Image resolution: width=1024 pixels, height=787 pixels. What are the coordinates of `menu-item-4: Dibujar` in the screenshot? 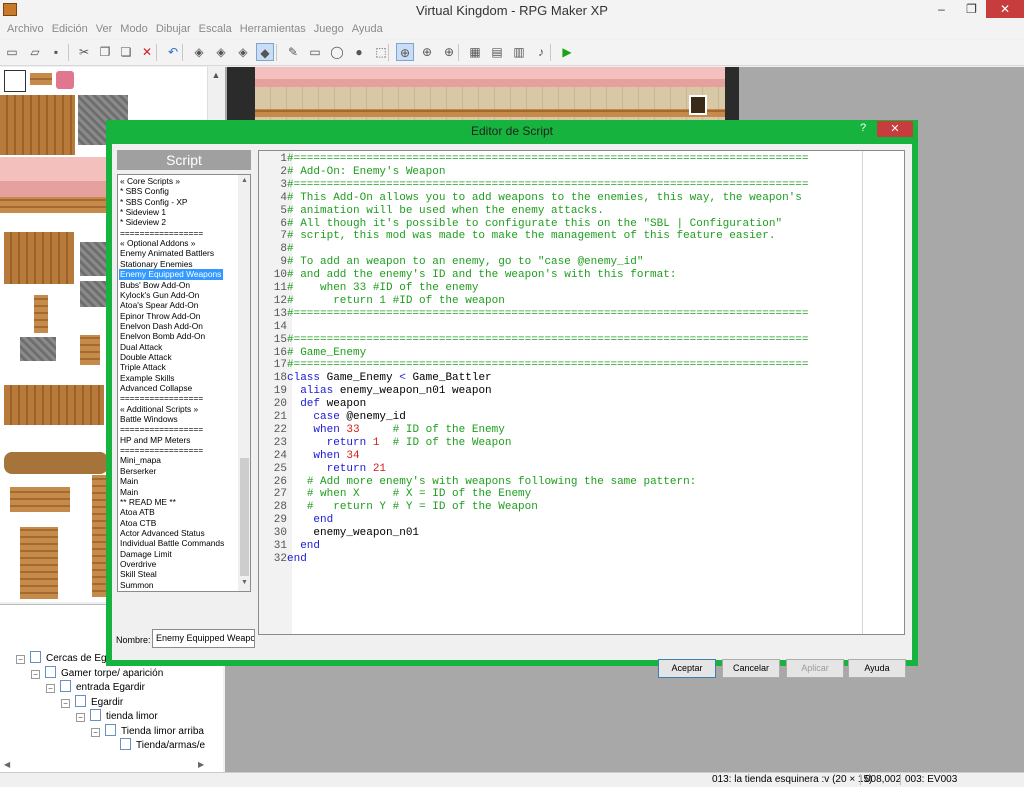 It's located at (173, 27).